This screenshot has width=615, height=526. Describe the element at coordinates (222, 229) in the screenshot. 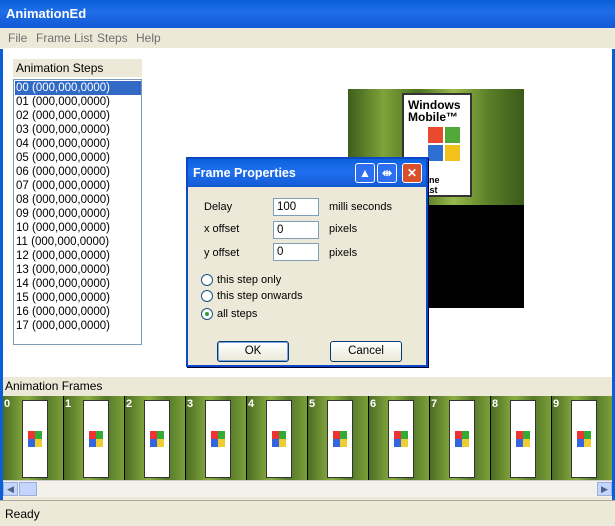

I see `x-offset-label: x offset` at that location.